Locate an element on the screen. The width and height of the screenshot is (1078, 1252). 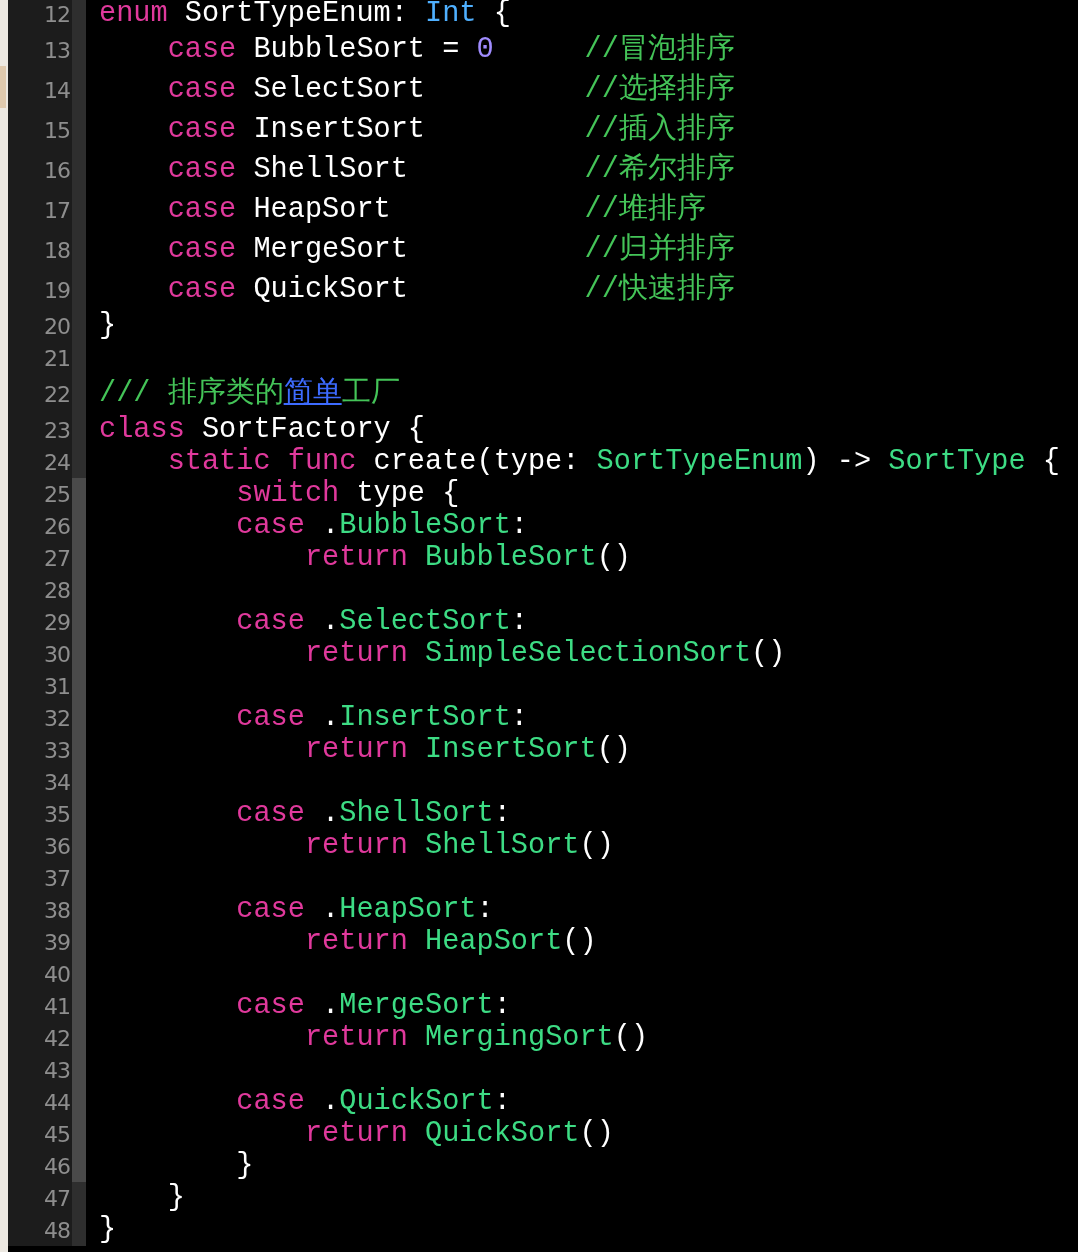
code-line: class SortFactory { is located at coordinates (262, 430).